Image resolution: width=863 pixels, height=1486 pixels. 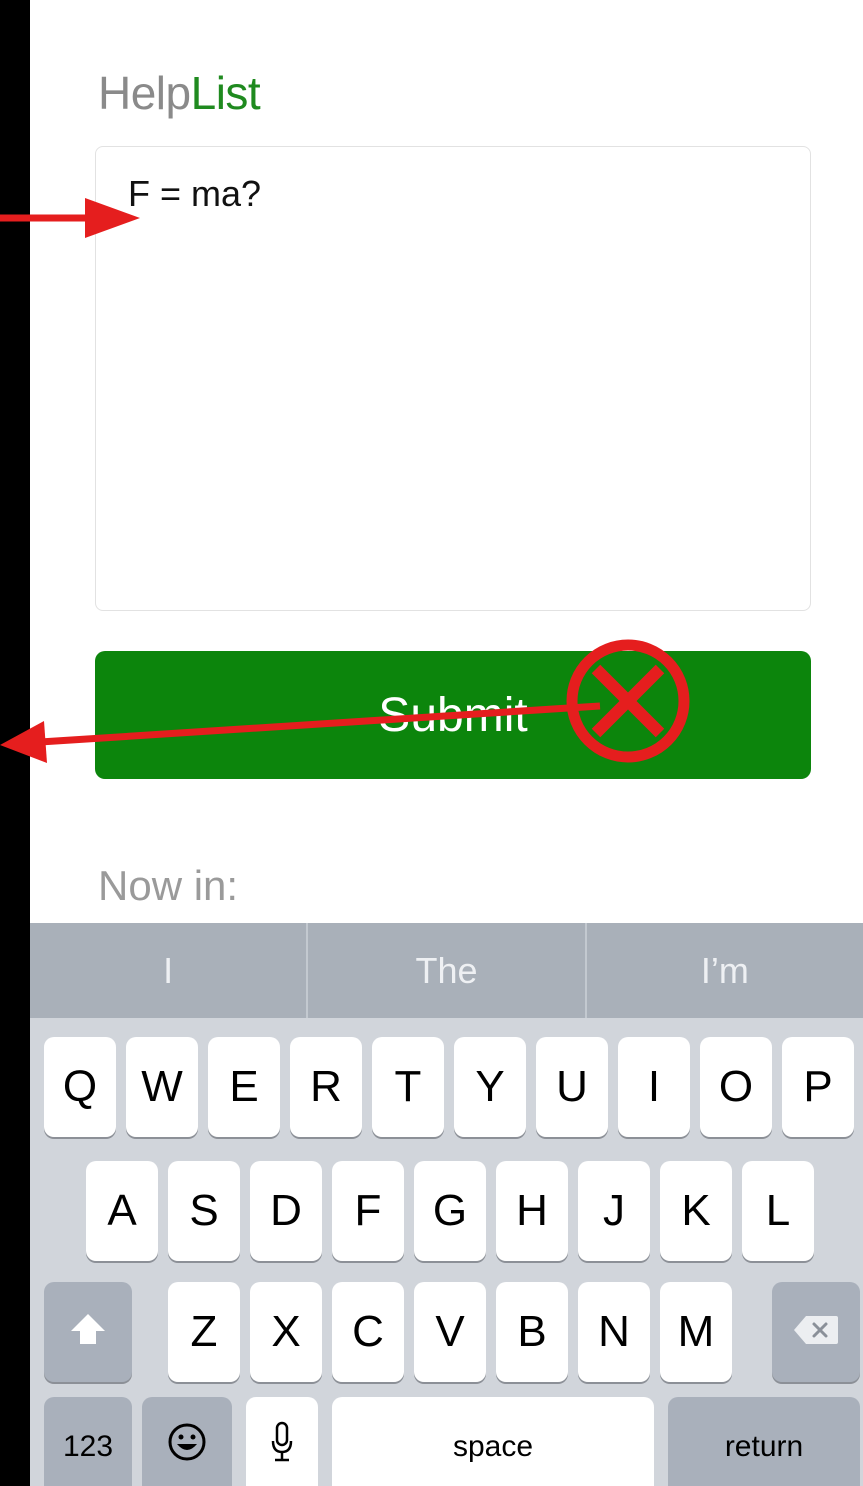 What do you see at coordinates (162, 1087) in the screenshot?
I see `key-w: W` at bounding box center [162, 1087].